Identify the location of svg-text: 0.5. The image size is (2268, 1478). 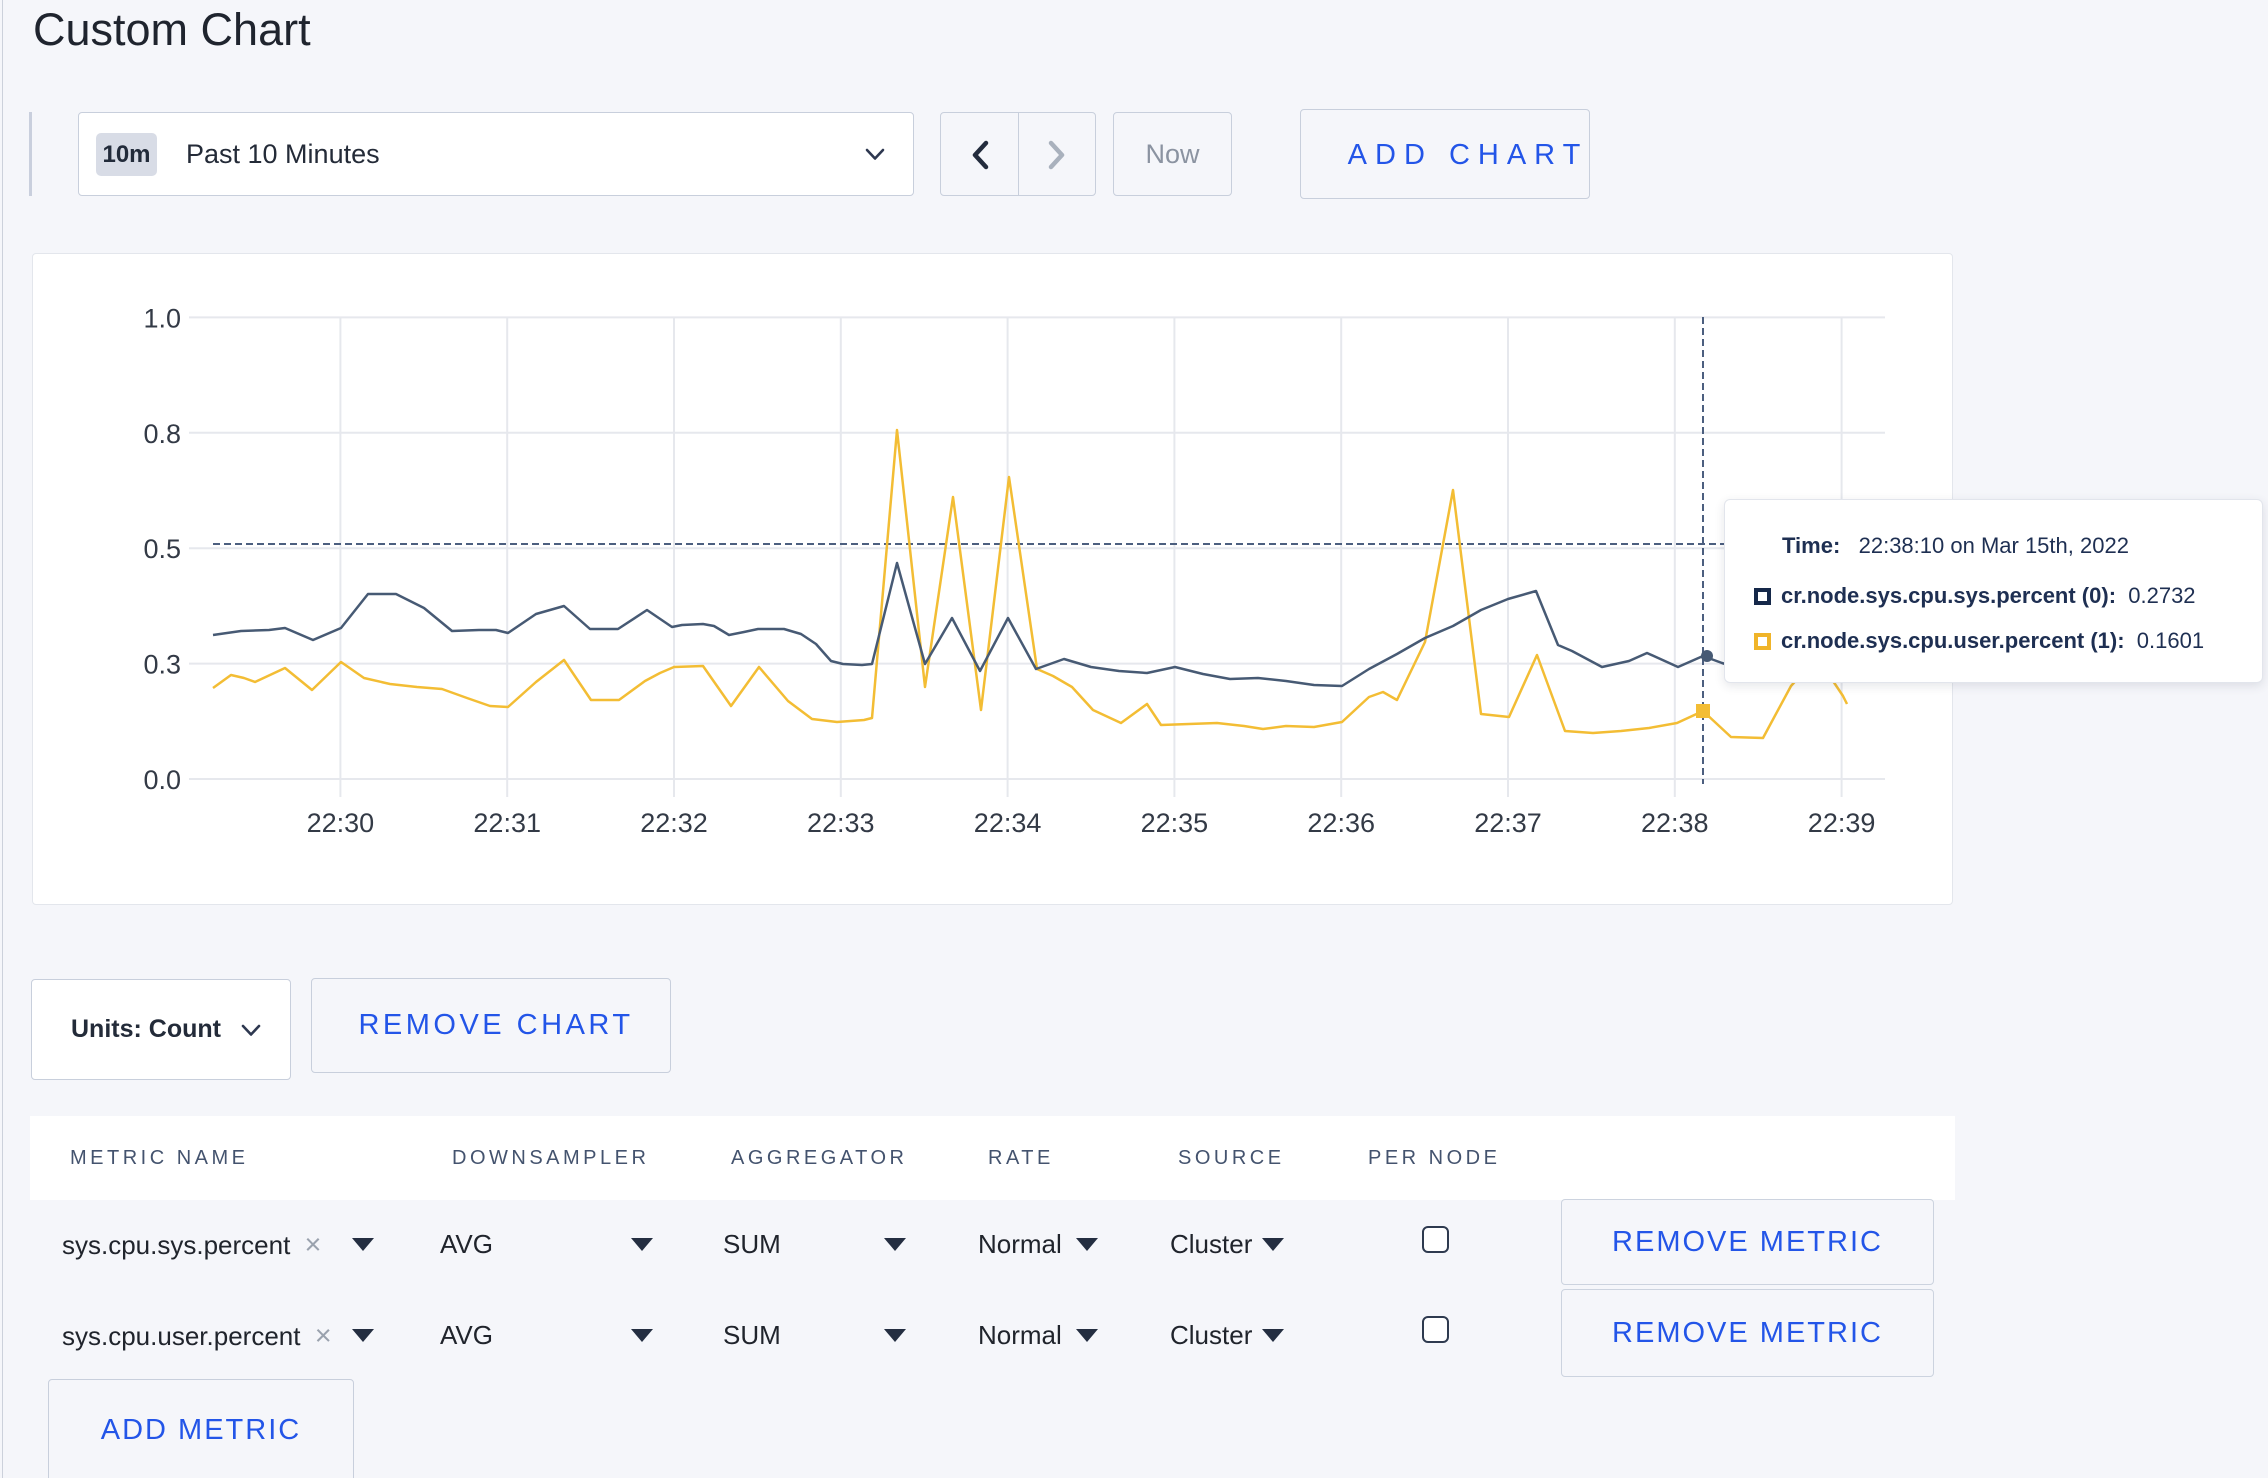
(162, 549).